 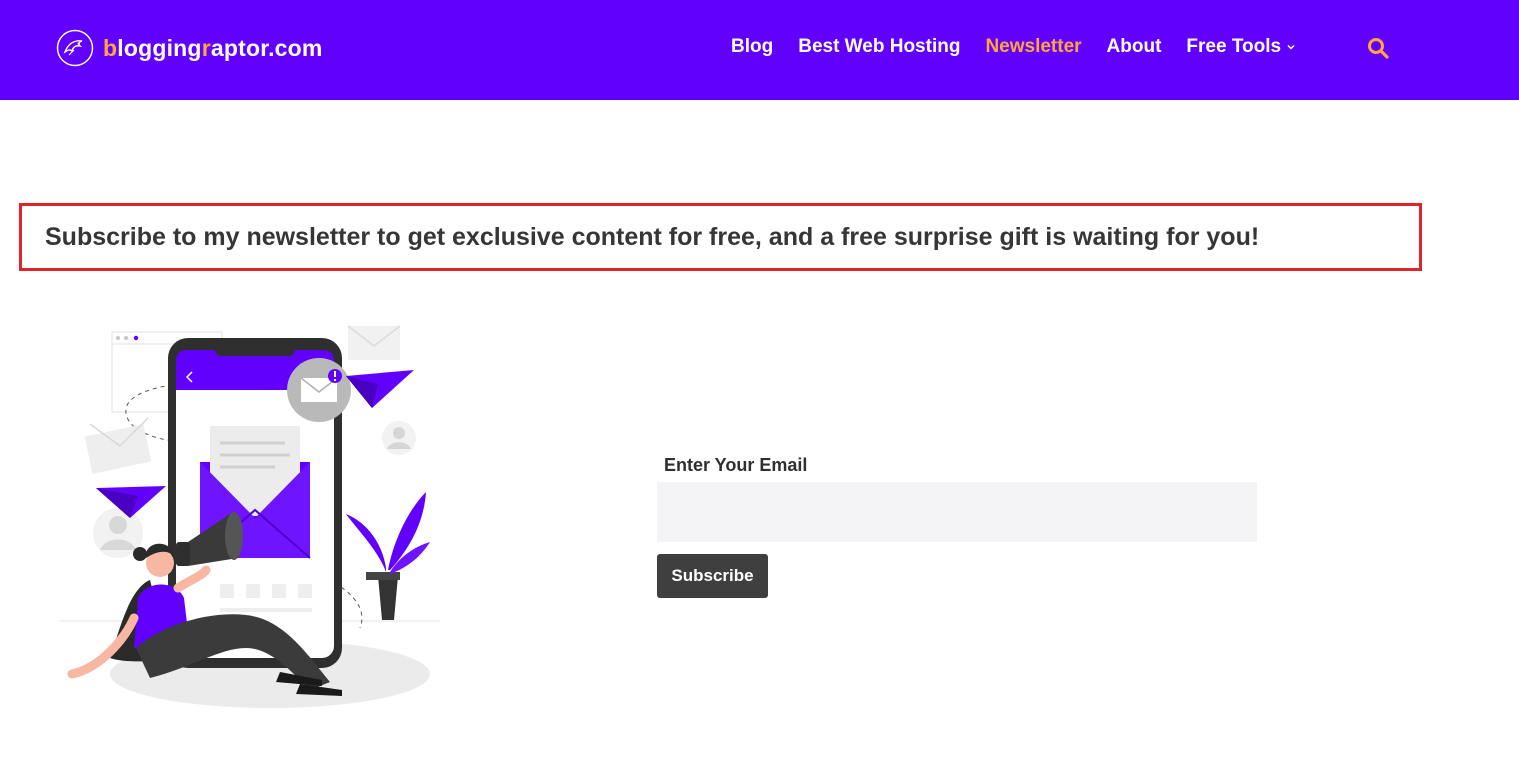 I want to click on raptor-logo-icon, so click(x=75, y=48).